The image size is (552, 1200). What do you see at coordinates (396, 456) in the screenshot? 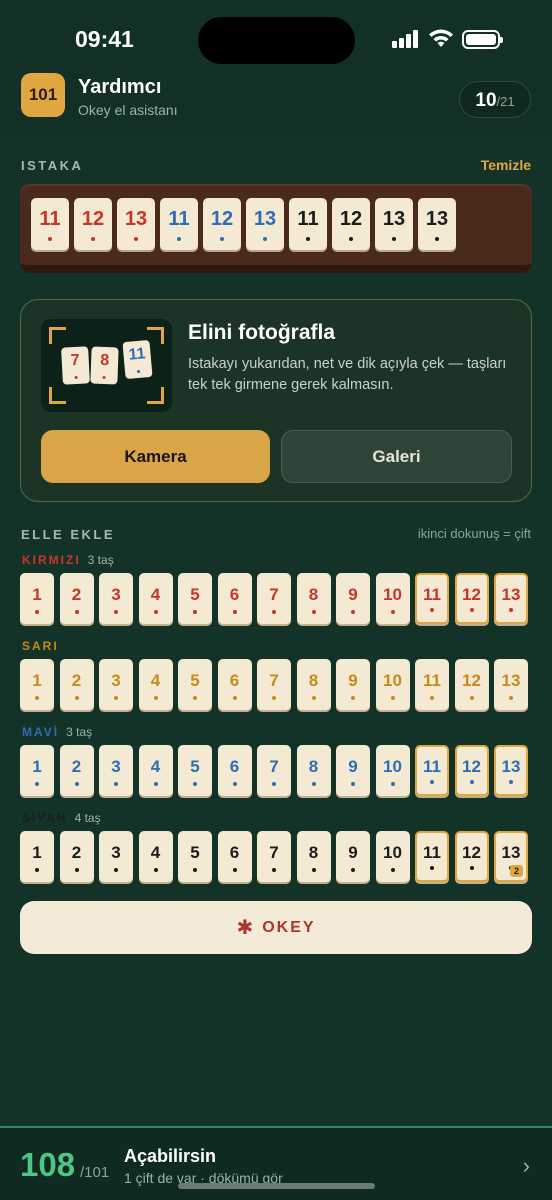
I see `gallery-button: Galeri` at bounding box center [396, 456].